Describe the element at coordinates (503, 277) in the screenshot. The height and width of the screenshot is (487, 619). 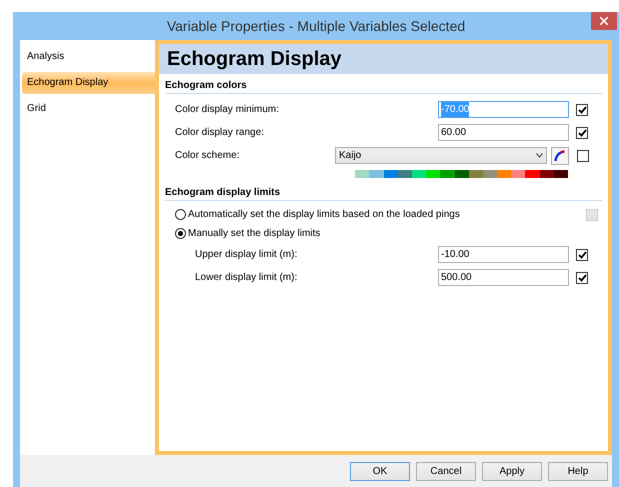
I see `input-field: 500.00` at that location.